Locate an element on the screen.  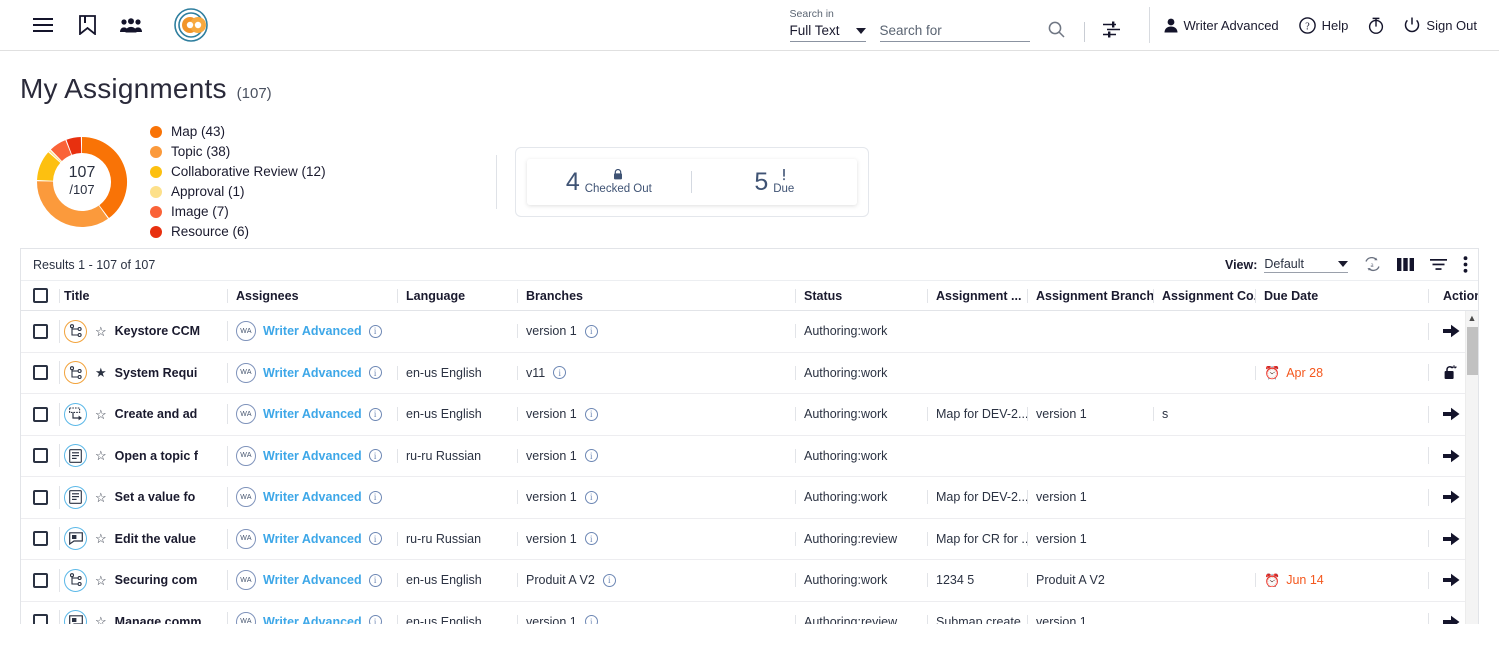
people-group-icon is located at coordinates (131, 25).